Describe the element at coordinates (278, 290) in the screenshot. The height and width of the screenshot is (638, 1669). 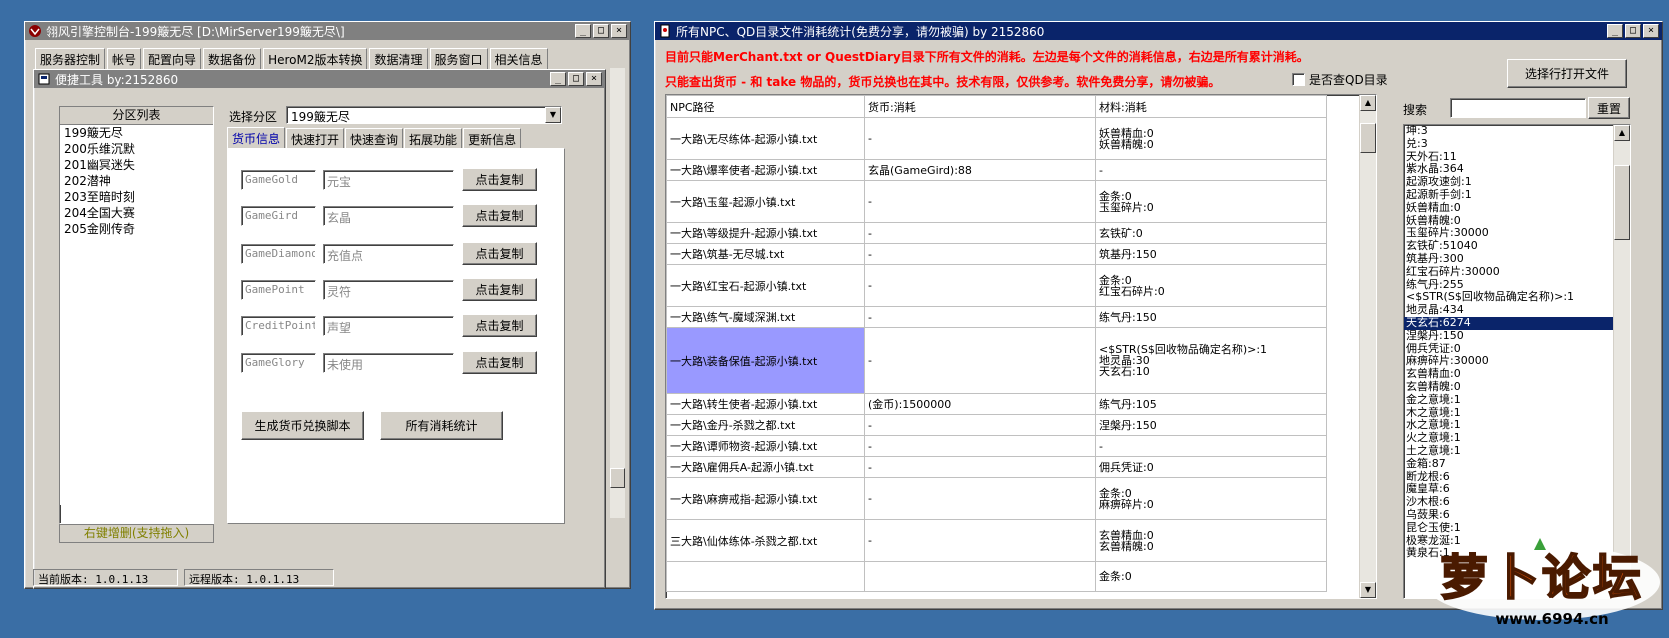
I see `currency-var-field: GamePoint` at that location.